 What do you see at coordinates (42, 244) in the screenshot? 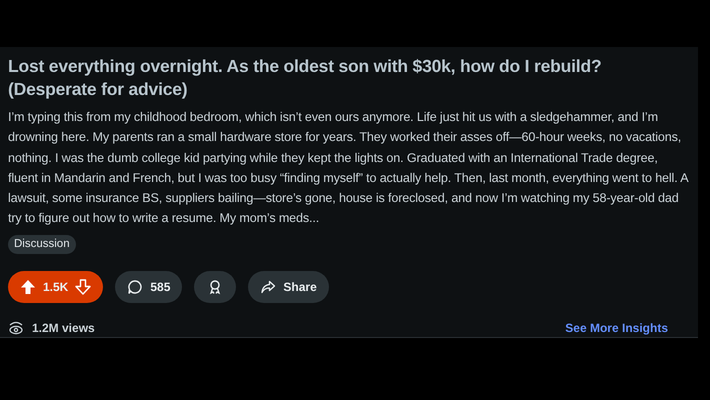
I see `flair-tag: Discussion` at bounding box center [42, 244].